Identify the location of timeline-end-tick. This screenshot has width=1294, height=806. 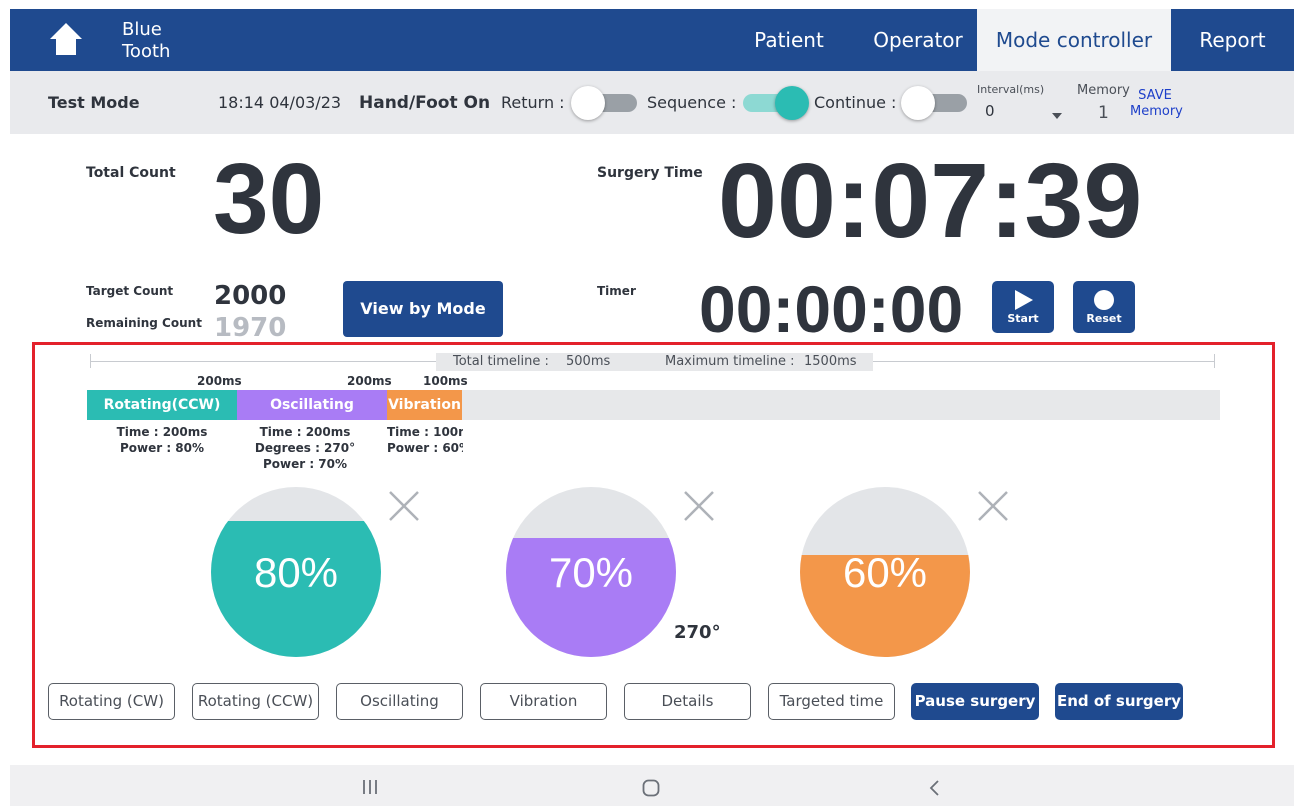
(1214, 361).